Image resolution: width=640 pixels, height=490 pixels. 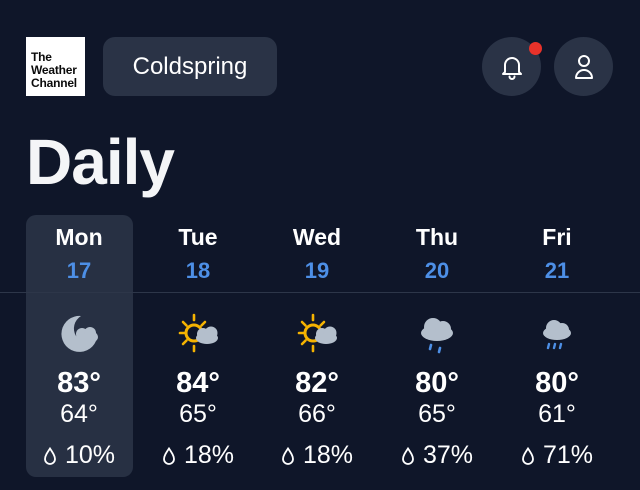 What do you see at coordinates (317, 237) in the screenshot?
I see `day-name: Wed` at bounding box center [317, 237].